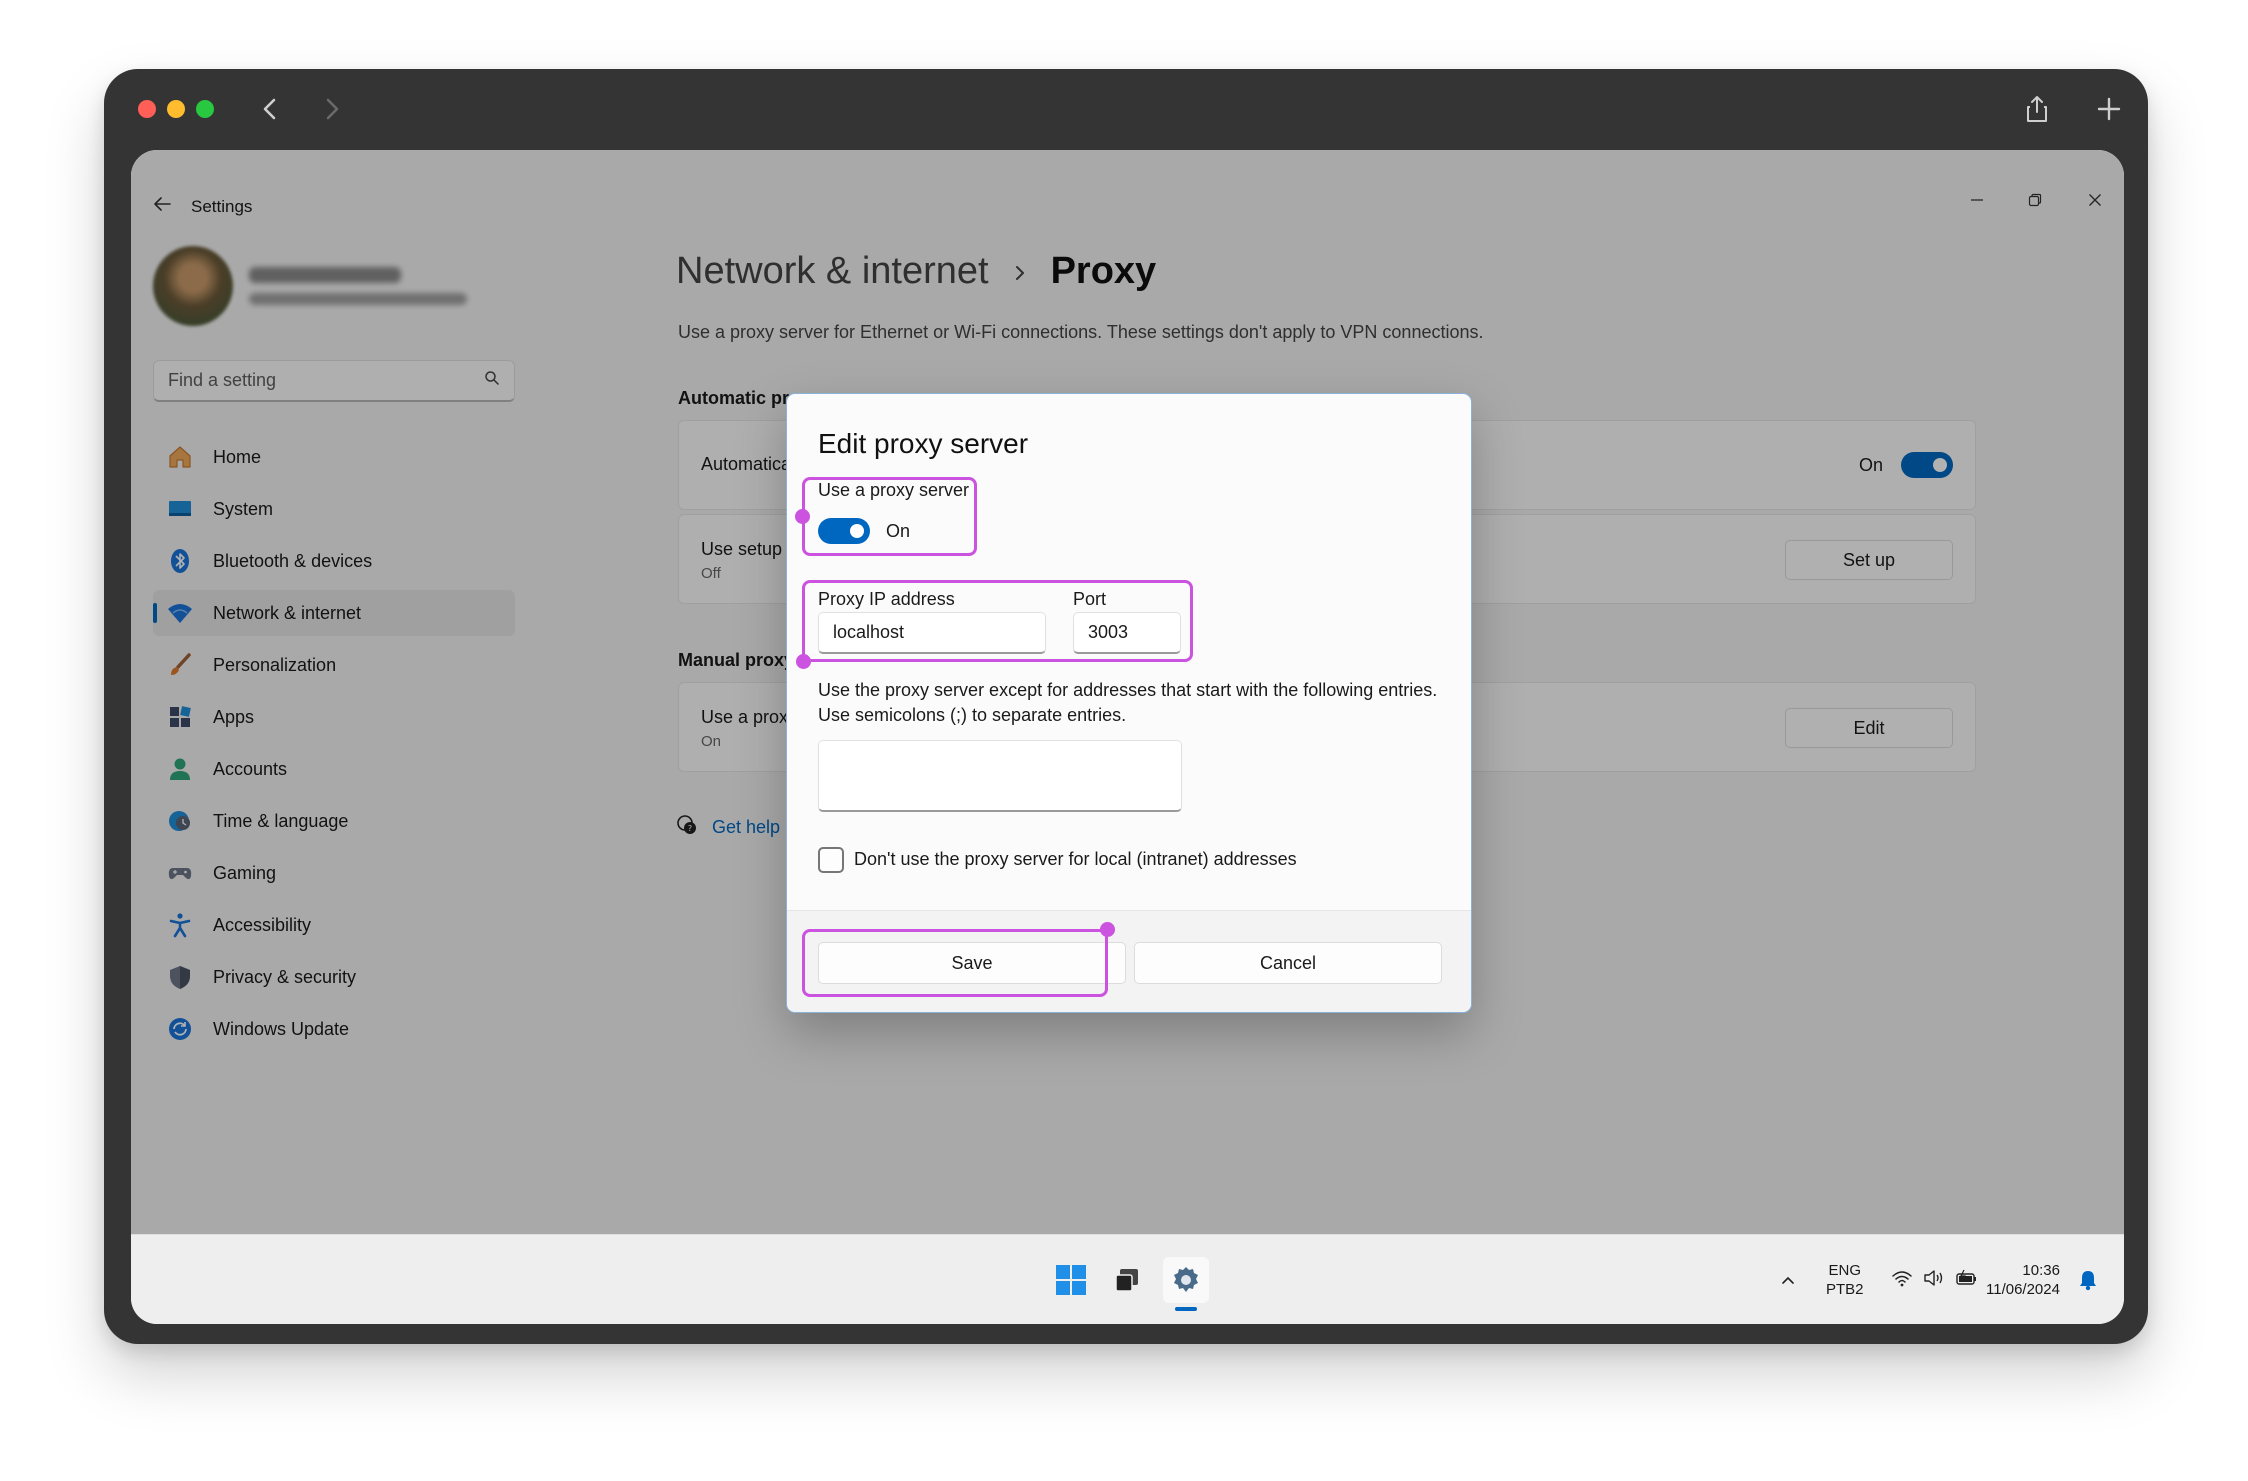 Image resolution: width=2248 pixels, height=1481 pixels. I want to click on local-addresses-checkbox, so click(831, 860).